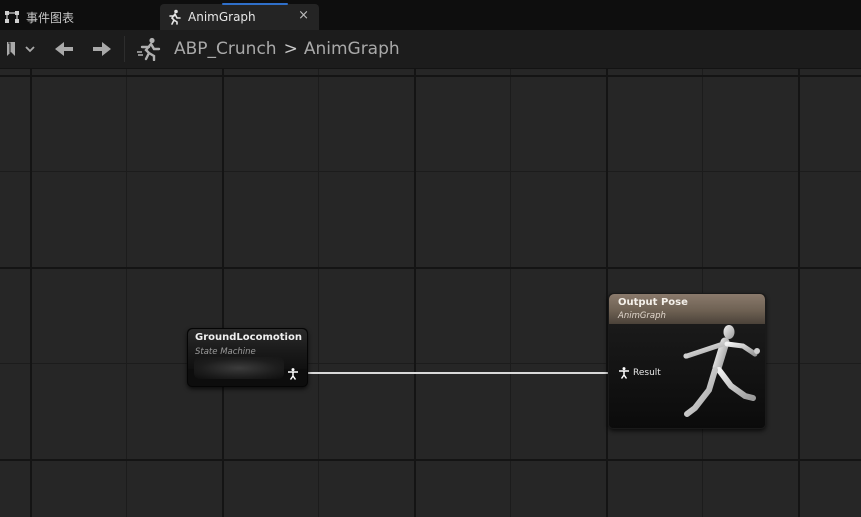  Describe the element at coordinates (222, 17) in the screenshot. I see `tab-label: AnimGraph` at that location.